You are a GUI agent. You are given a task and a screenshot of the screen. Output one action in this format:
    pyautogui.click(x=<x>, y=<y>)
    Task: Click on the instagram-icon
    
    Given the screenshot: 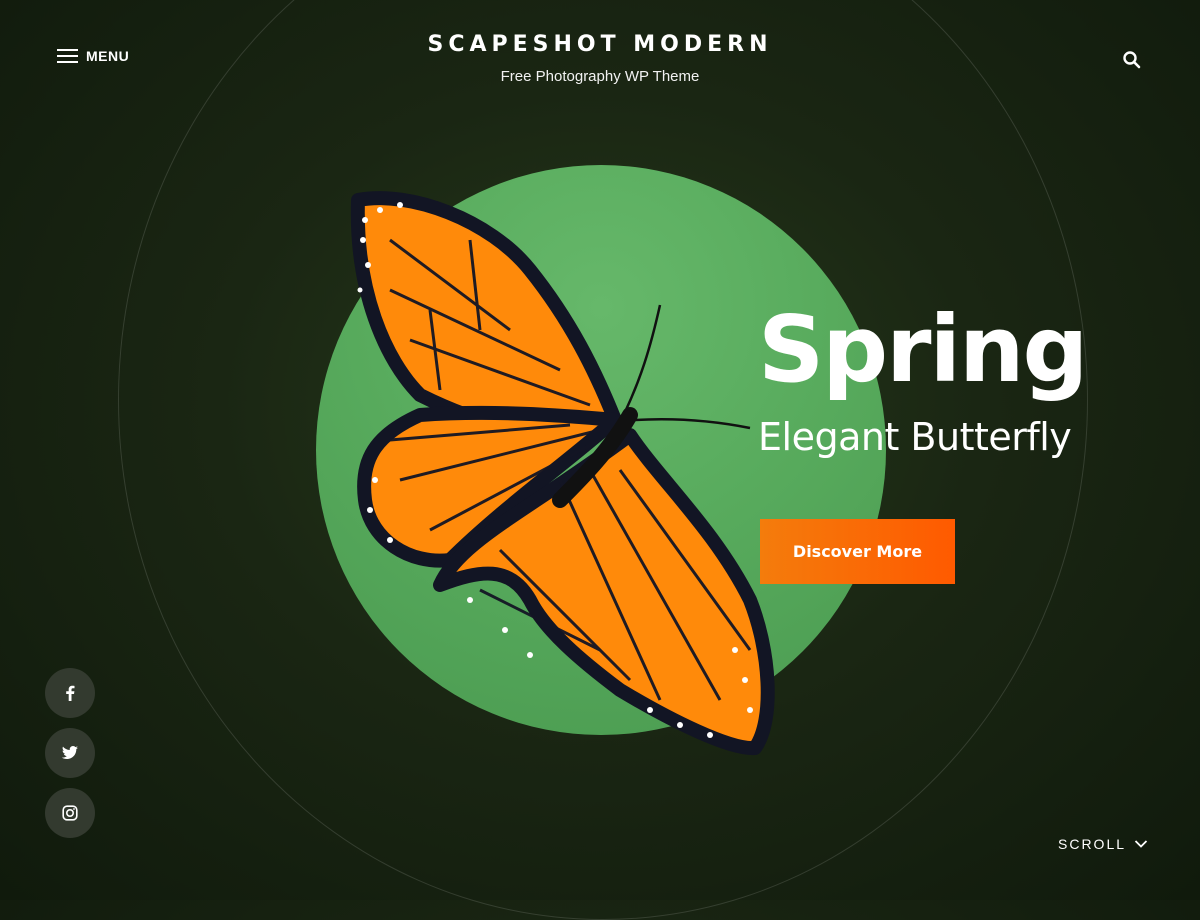 What is the action you would take?
    pyautogui.click(x=70, y=813)
    